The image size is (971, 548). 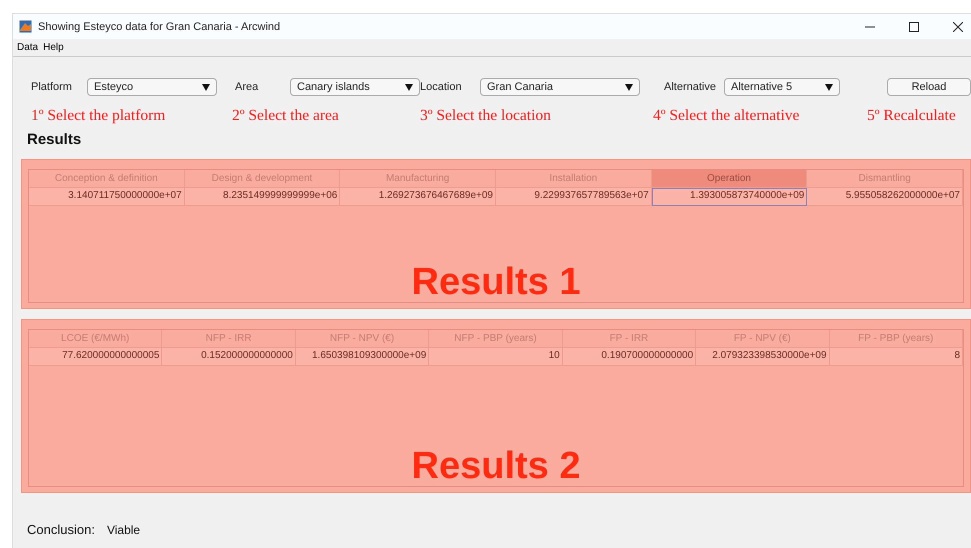 What do you see at coordinates (363, 357) in the screenshot?
I see `table-cell: 1.650398109300000e+09` at bounding box center [363, 357].